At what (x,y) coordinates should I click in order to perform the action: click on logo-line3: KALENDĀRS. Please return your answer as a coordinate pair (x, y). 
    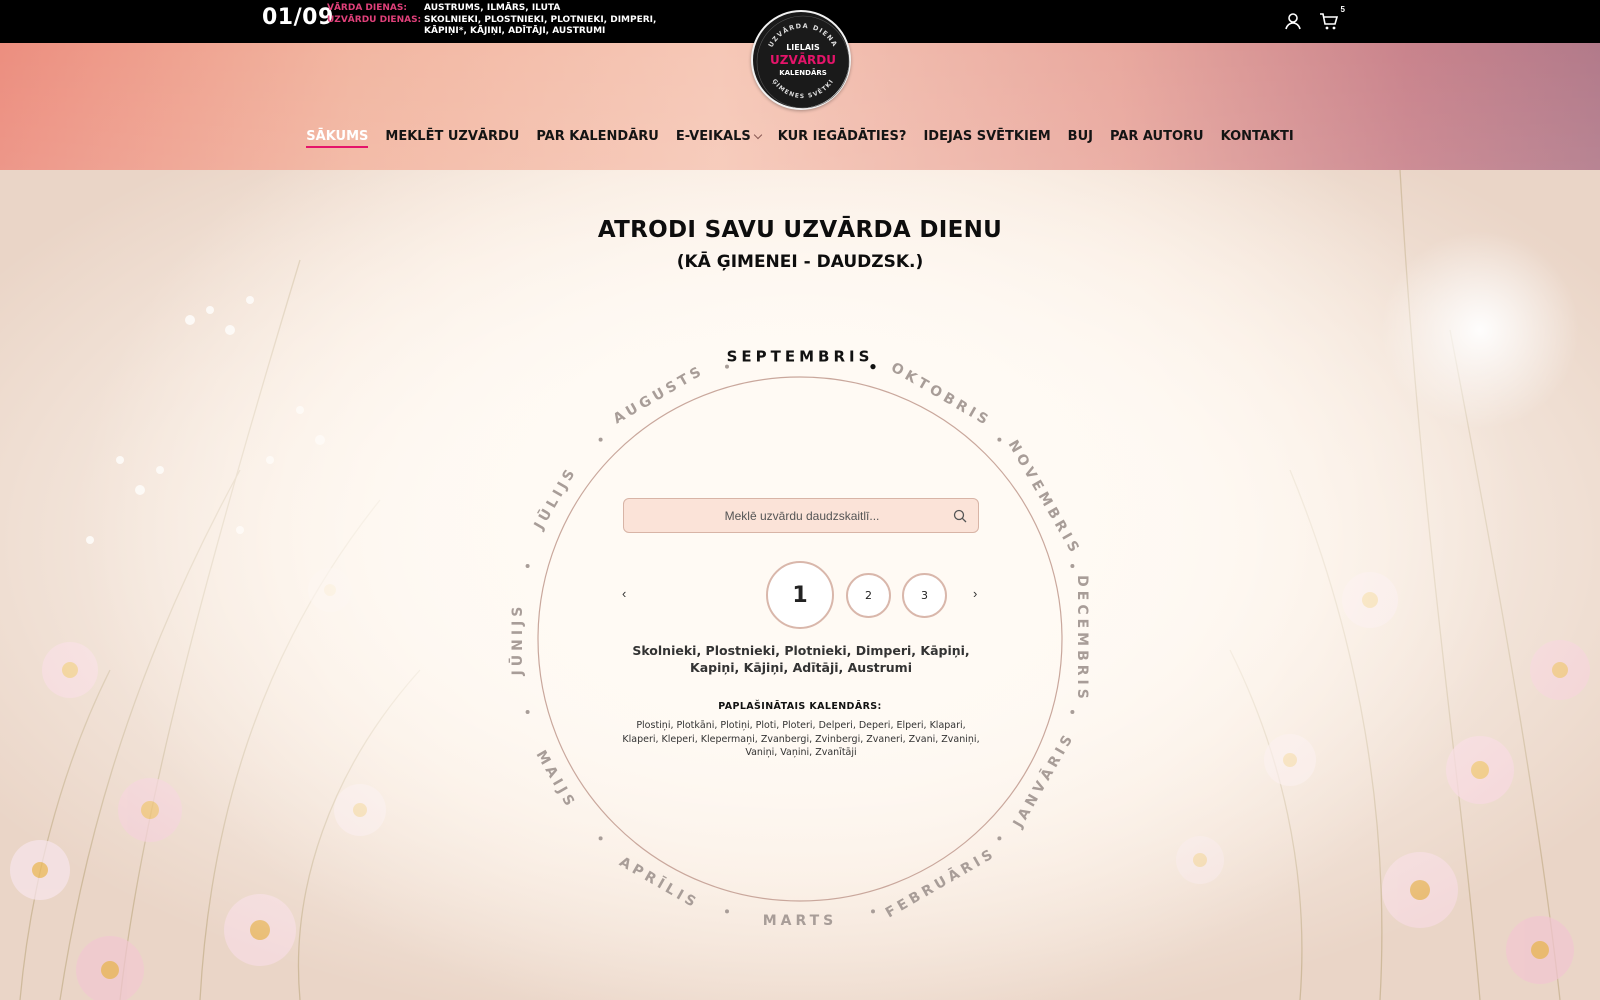
    Looking at the image, I should click on (803, 72).